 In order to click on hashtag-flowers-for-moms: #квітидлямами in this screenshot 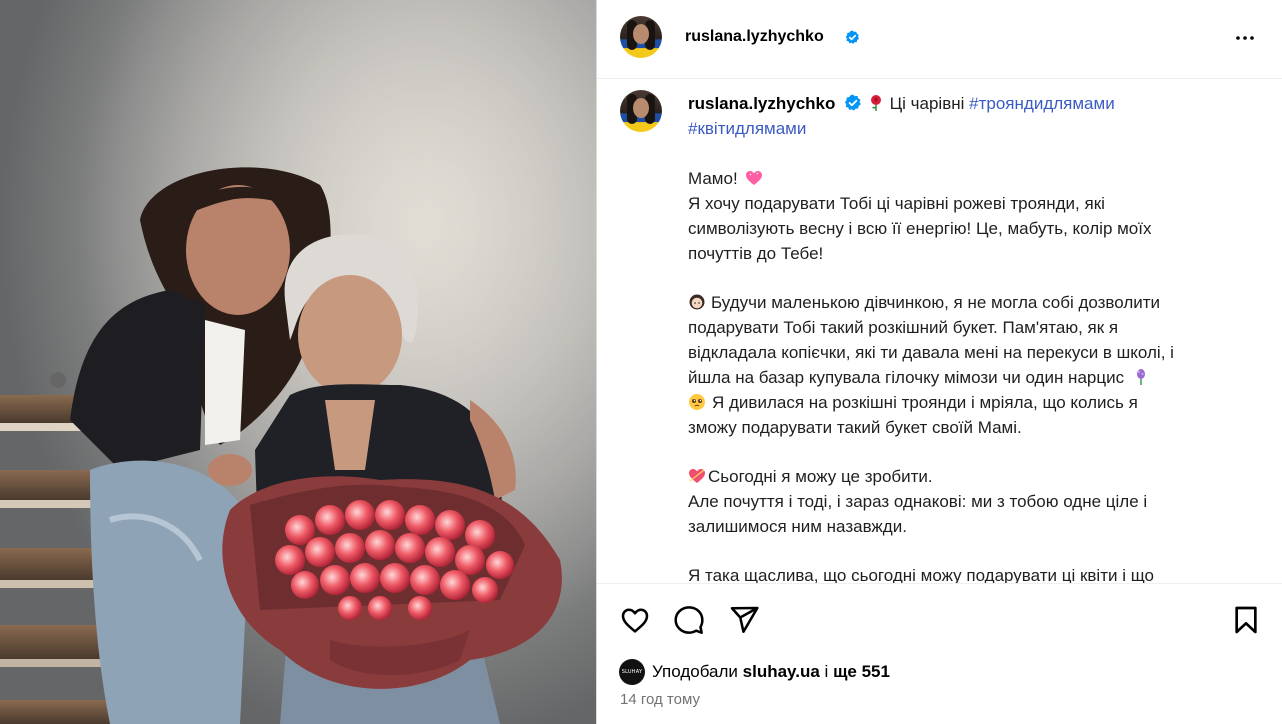, I will do `click(747, 128)`.